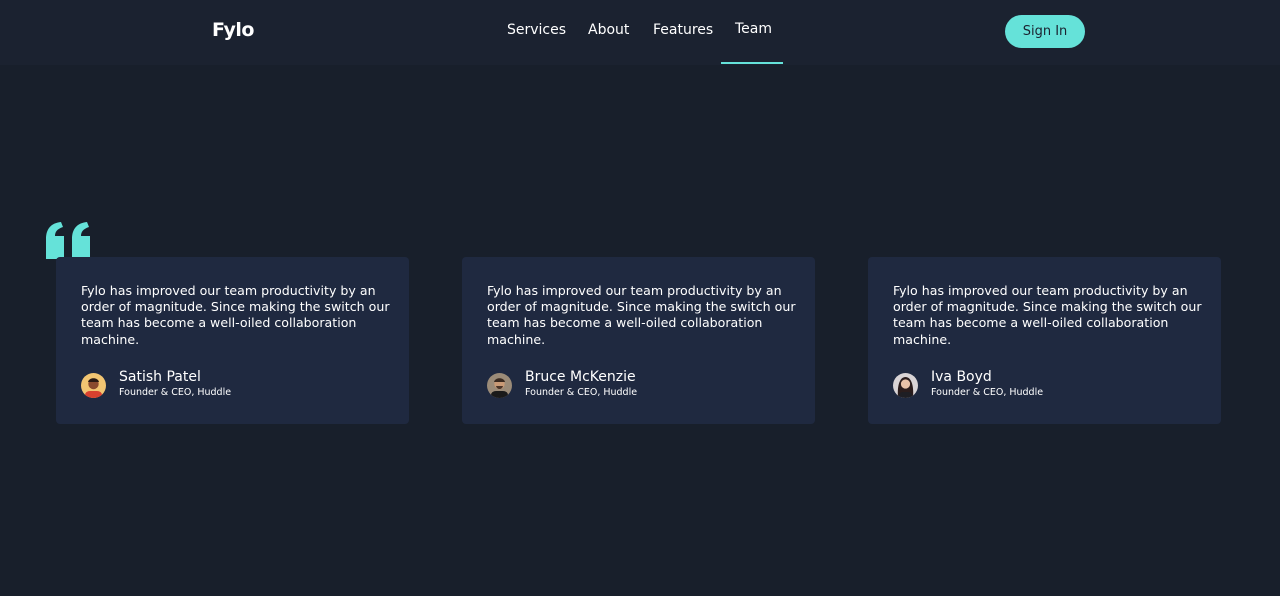  Describe the element at coordinates (753, 29) in the screenshot. I see `nav-item-team: Team` at that location.